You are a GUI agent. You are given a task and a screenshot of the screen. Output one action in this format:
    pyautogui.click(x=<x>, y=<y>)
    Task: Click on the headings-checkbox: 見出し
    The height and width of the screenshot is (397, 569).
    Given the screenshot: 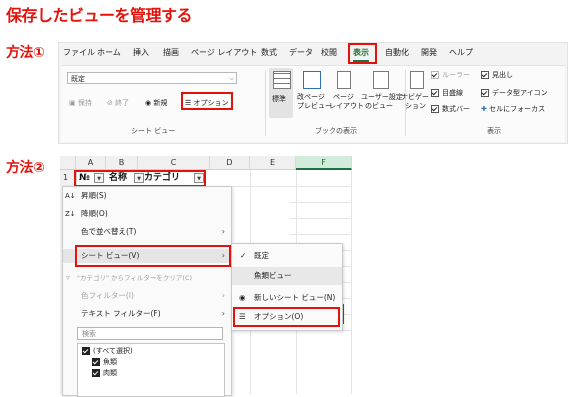 What is the action you would take?
    pyautogui.click(x=497, y=75)
    